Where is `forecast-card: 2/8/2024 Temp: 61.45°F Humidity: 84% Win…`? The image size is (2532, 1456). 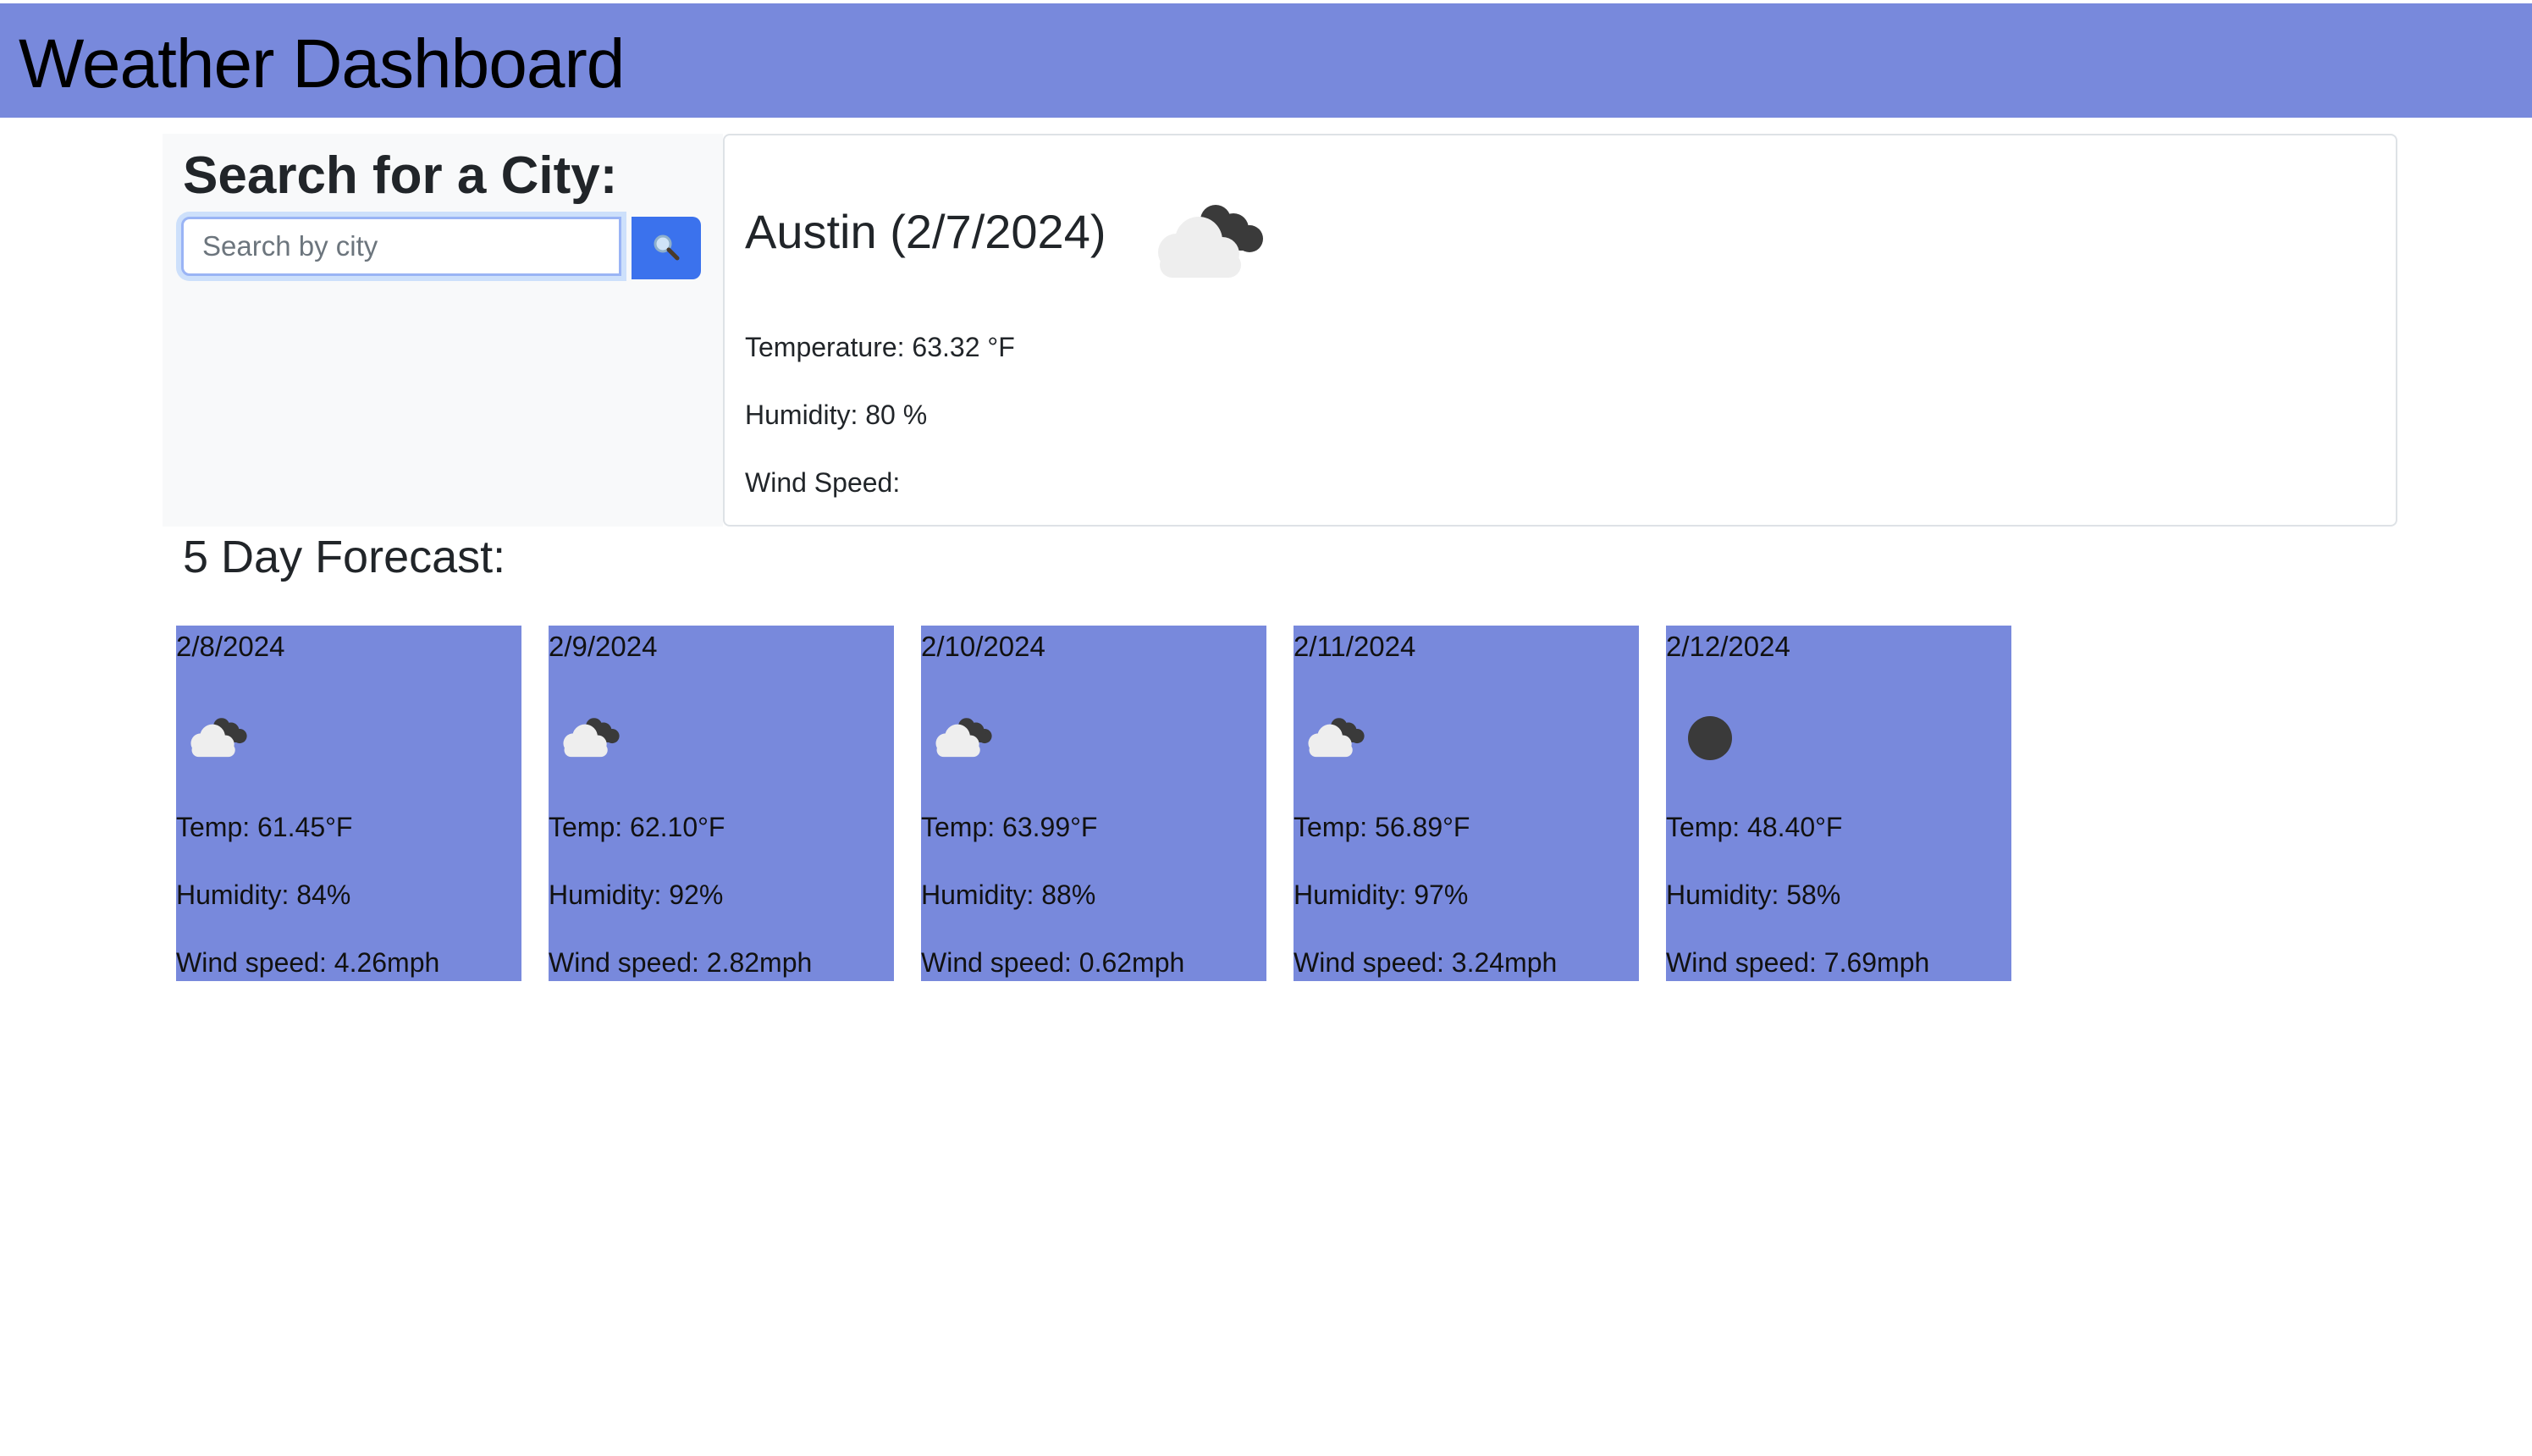 forecast-card: 2/8/2024 Temp: 61.45°F Humidity: 84% Win… is located at coordinates (348, 803).